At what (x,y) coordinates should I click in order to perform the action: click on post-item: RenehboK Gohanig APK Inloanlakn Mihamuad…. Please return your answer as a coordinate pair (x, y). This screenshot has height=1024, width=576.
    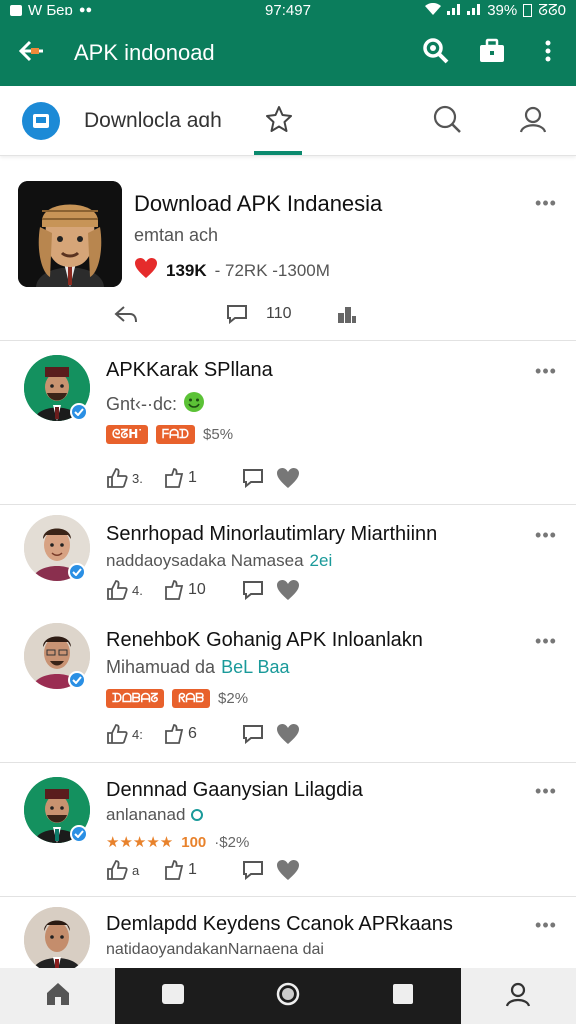
    Looking at the image, I should click on (288, 689).